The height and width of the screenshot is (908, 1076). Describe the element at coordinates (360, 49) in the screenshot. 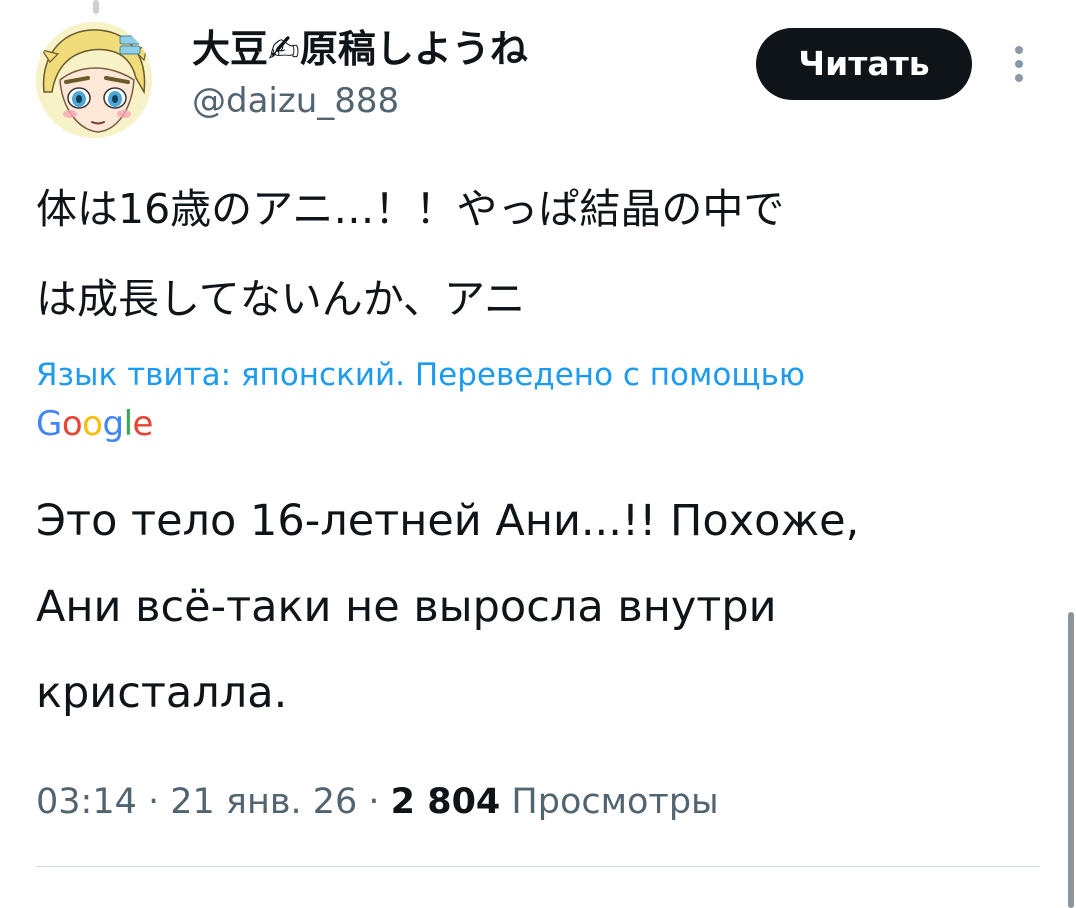

I see `author-display-name: 大豆✍原稿しようね` at that location.